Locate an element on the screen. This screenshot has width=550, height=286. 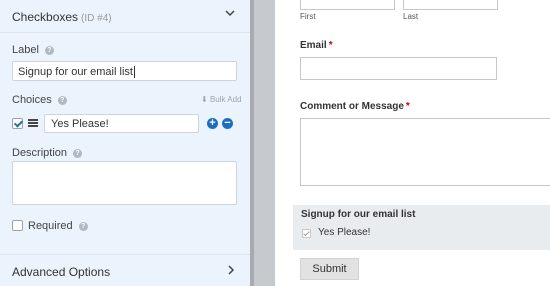
text-cursor is located at coordinates (134, 72).